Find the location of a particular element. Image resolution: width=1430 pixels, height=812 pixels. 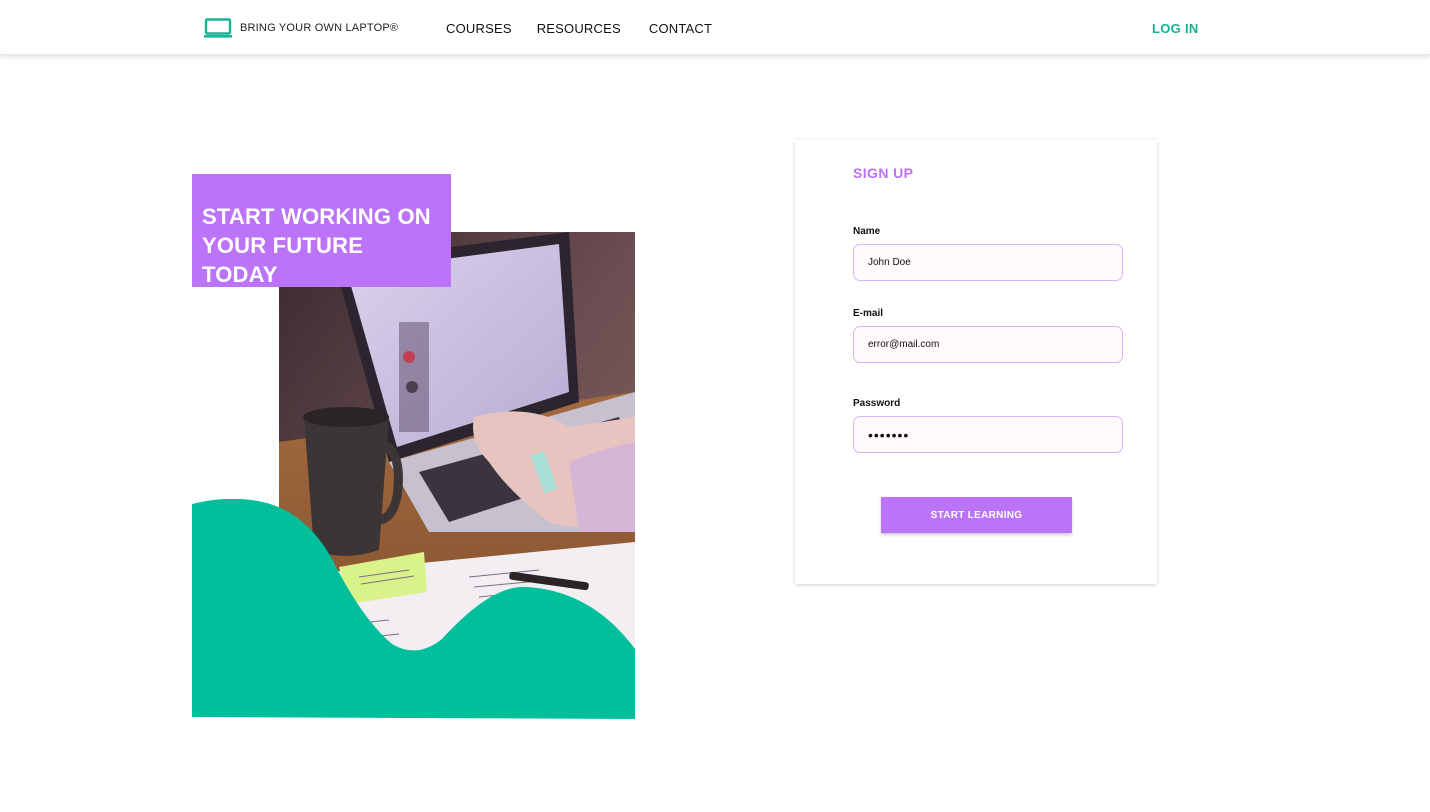

login-link: LOG IN is located at coordinates (1175, 28).